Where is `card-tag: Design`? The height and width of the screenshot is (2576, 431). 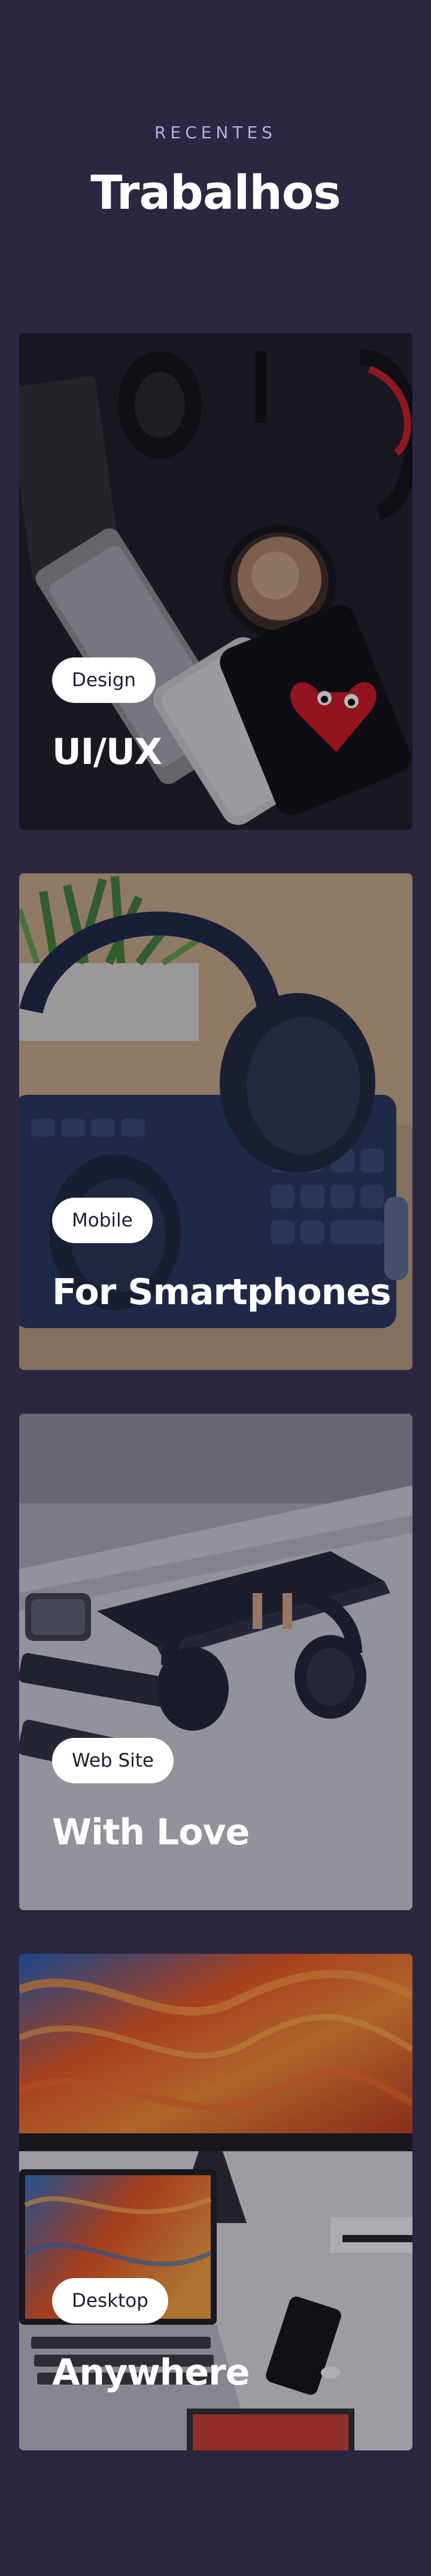 card-tag: Design is located at coordinates (104, 680).